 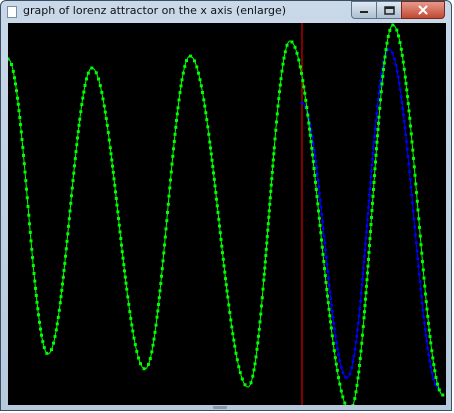 What do you see at coordinates (423, 10) in the screenshot?
I see `close-button` at bounding box center [423, 10].